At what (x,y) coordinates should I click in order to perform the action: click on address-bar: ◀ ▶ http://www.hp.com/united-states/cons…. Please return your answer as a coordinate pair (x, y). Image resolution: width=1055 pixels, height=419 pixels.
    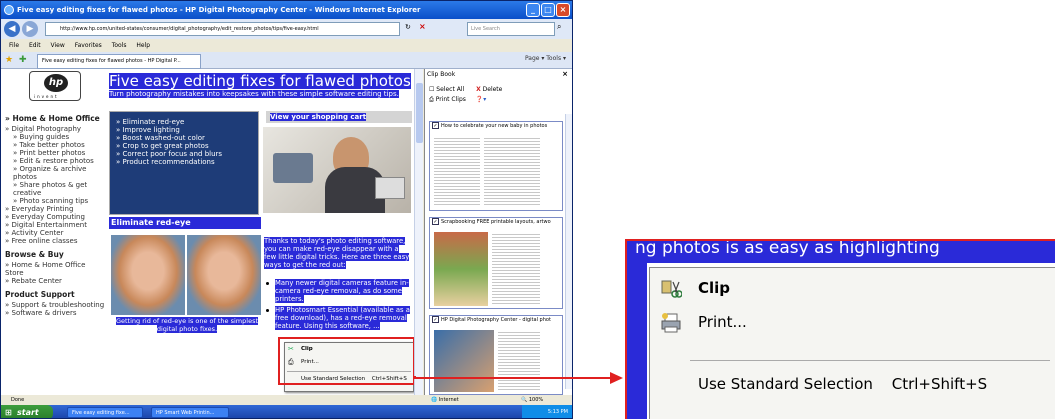
    Looking at the image, I should click on (286, 29).